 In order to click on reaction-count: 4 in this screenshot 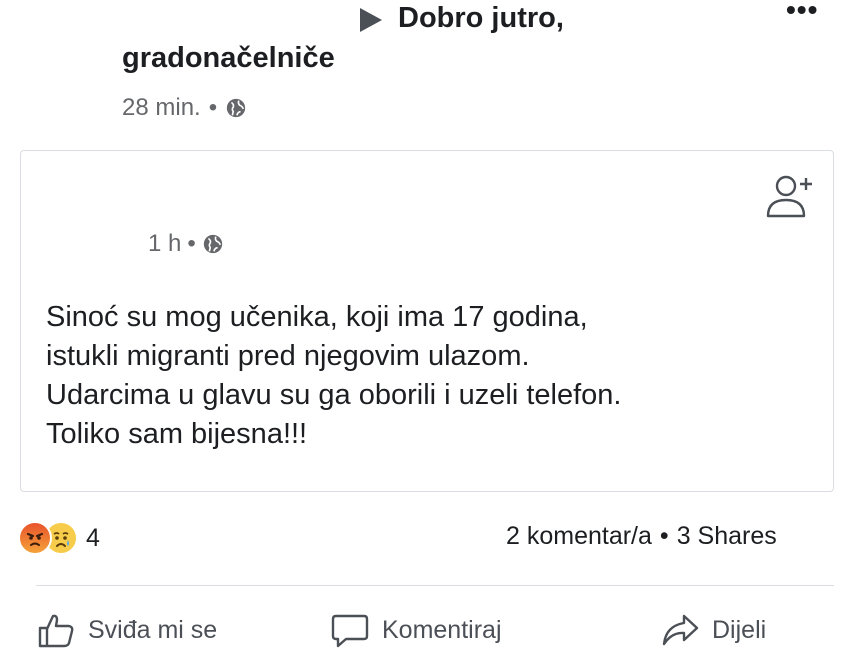, I will do `click(93, 537)`.